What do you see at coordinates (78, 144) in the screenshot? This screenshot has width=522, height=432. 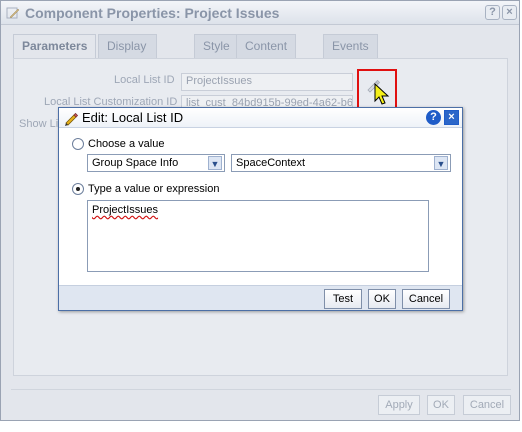 I see `choose-value-radio` at bounding box center [78, 144].